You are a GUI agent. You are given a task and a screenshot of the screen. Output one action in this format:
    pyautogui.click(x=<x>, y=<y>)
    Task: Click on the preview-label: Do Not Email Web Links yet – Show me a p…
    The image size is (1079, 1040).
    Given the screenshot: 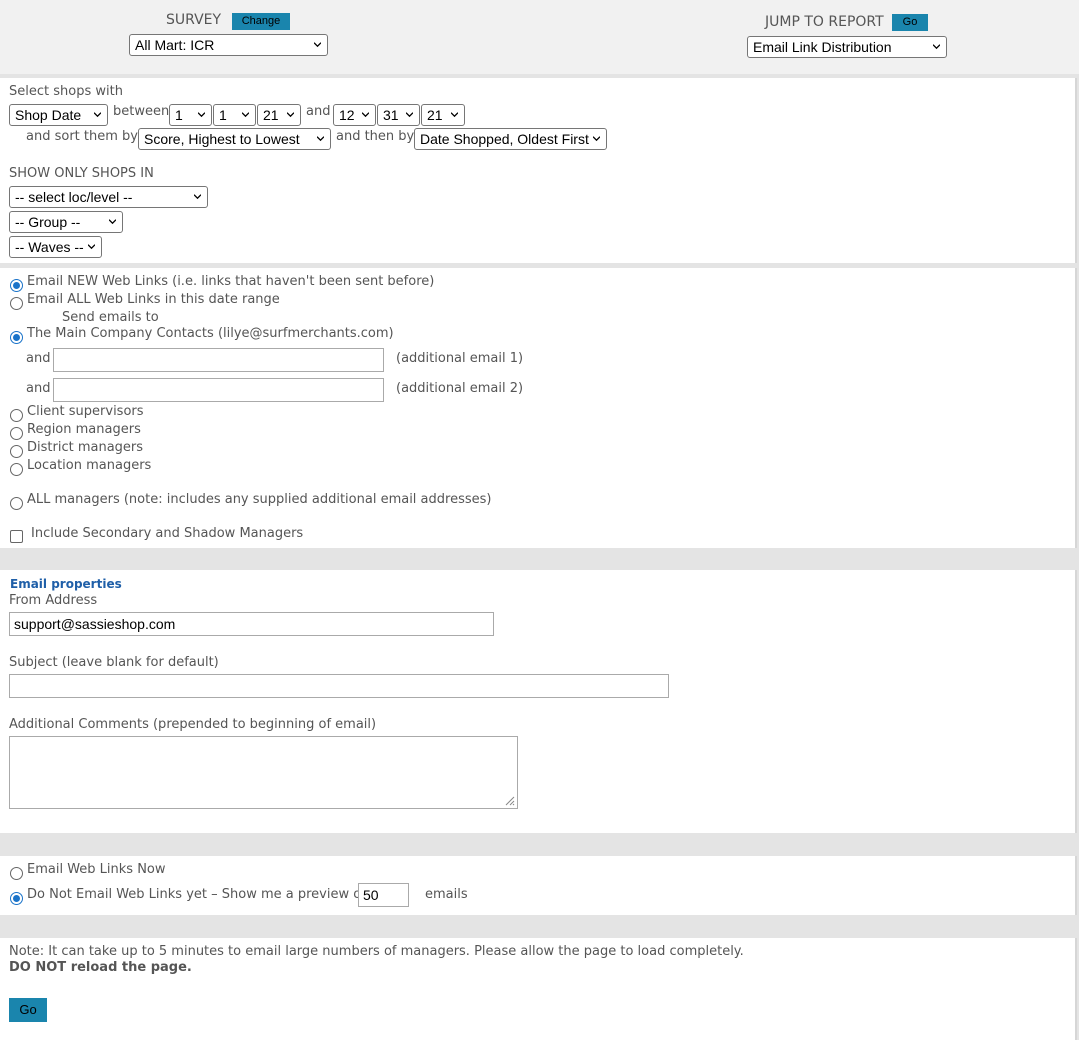 What is the action you would take?
    pyautogui.click(x=196, y=894)
    